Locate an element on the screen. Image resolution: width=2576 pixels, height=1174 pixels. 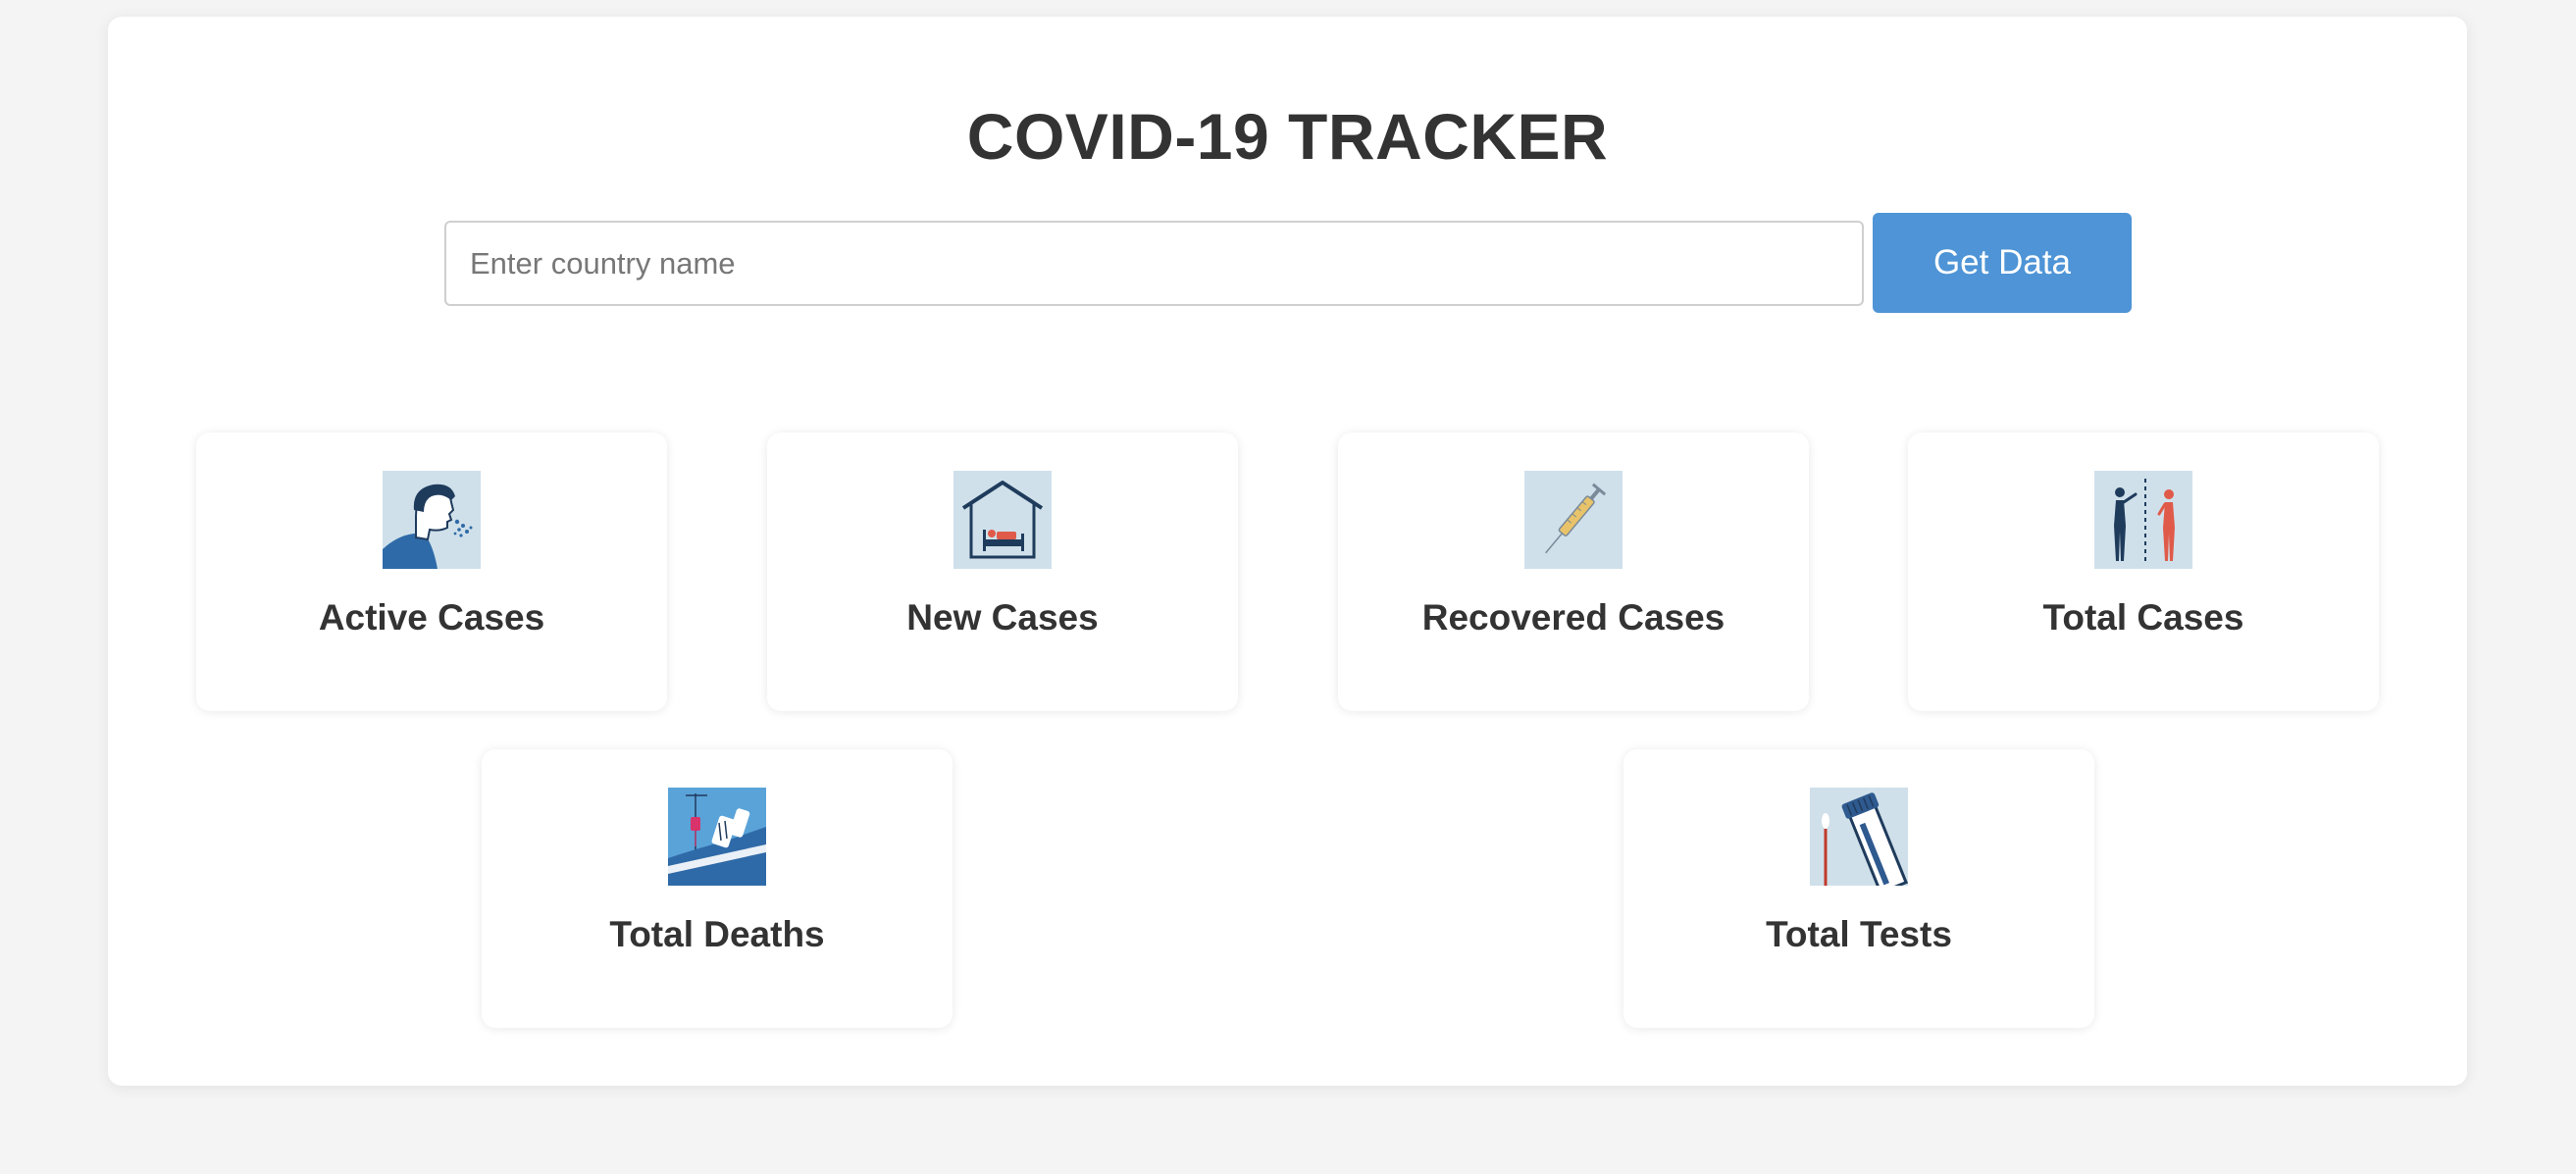
syringe-icon is located at coordinates (1573, 520).